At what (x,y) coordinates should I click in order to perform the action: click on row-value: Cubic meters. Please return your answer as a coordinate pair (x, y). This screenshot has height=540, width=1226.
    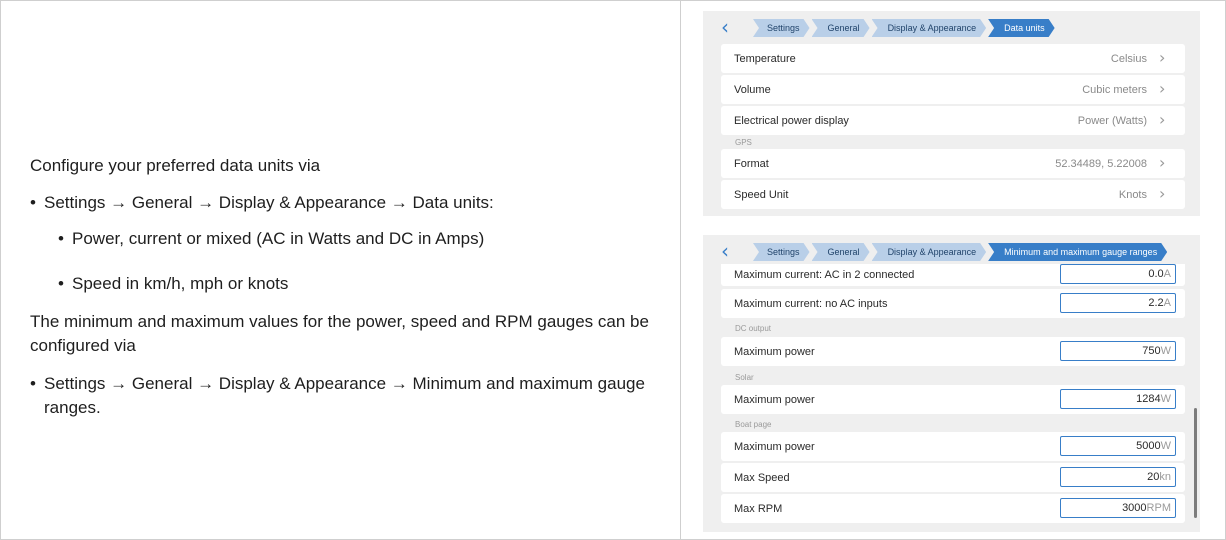
    Looking at the image, I should click on (1114, 89).